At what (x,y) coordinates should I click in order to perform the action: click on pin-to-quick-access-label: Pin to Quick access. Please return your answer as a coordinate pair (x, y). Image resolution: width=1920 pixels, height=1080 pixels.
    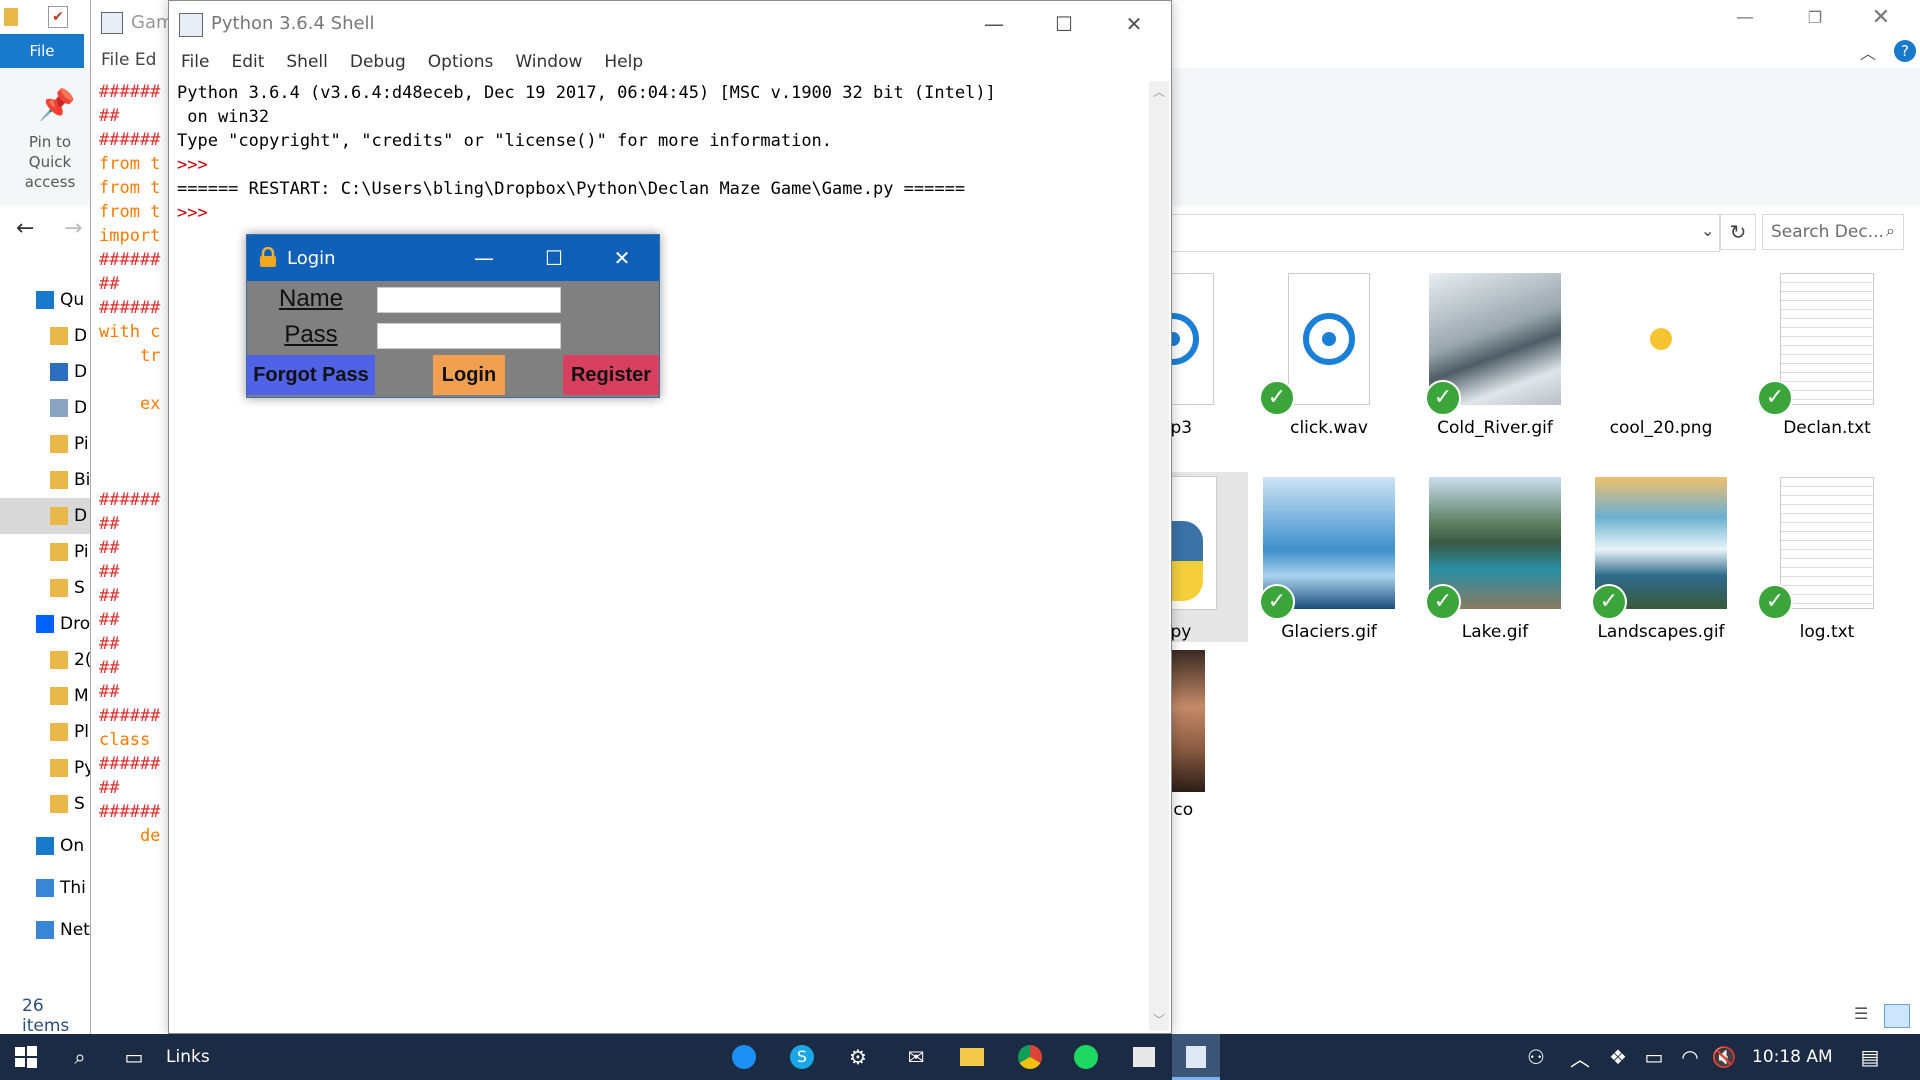
    Looking at the image, I should click on (50, 162).